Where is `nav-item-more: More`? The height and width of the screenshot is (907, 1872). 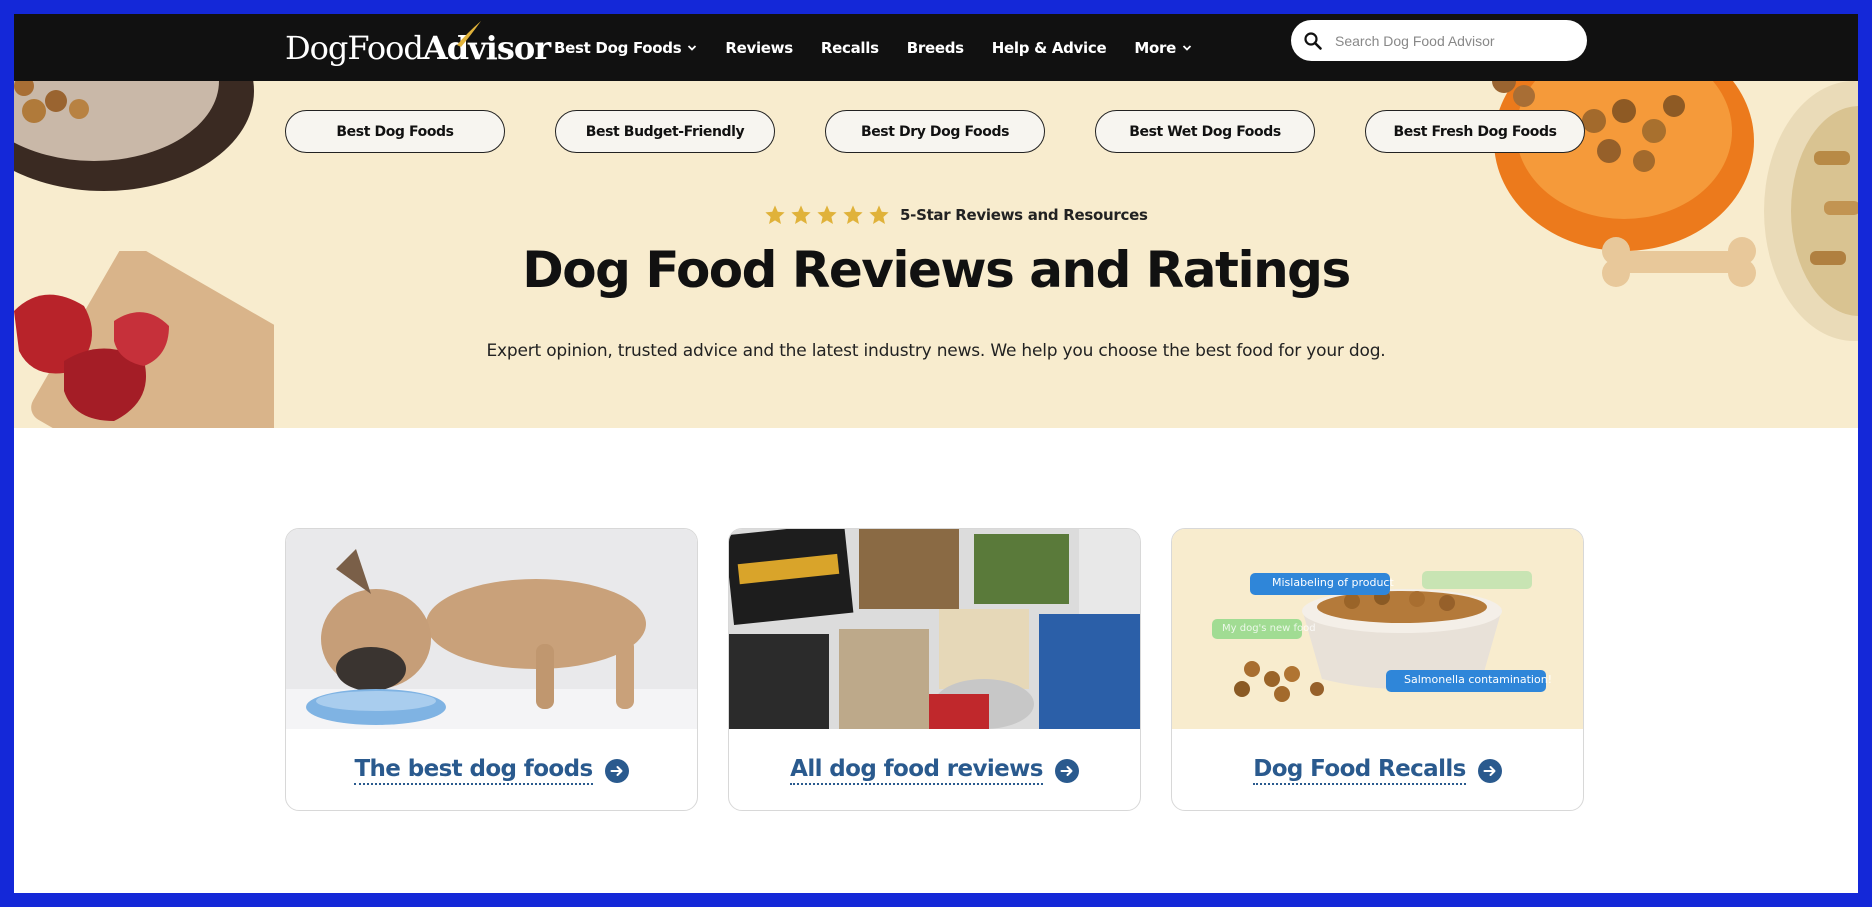 nav-item-more: More is located at coordinates (1163, 48).